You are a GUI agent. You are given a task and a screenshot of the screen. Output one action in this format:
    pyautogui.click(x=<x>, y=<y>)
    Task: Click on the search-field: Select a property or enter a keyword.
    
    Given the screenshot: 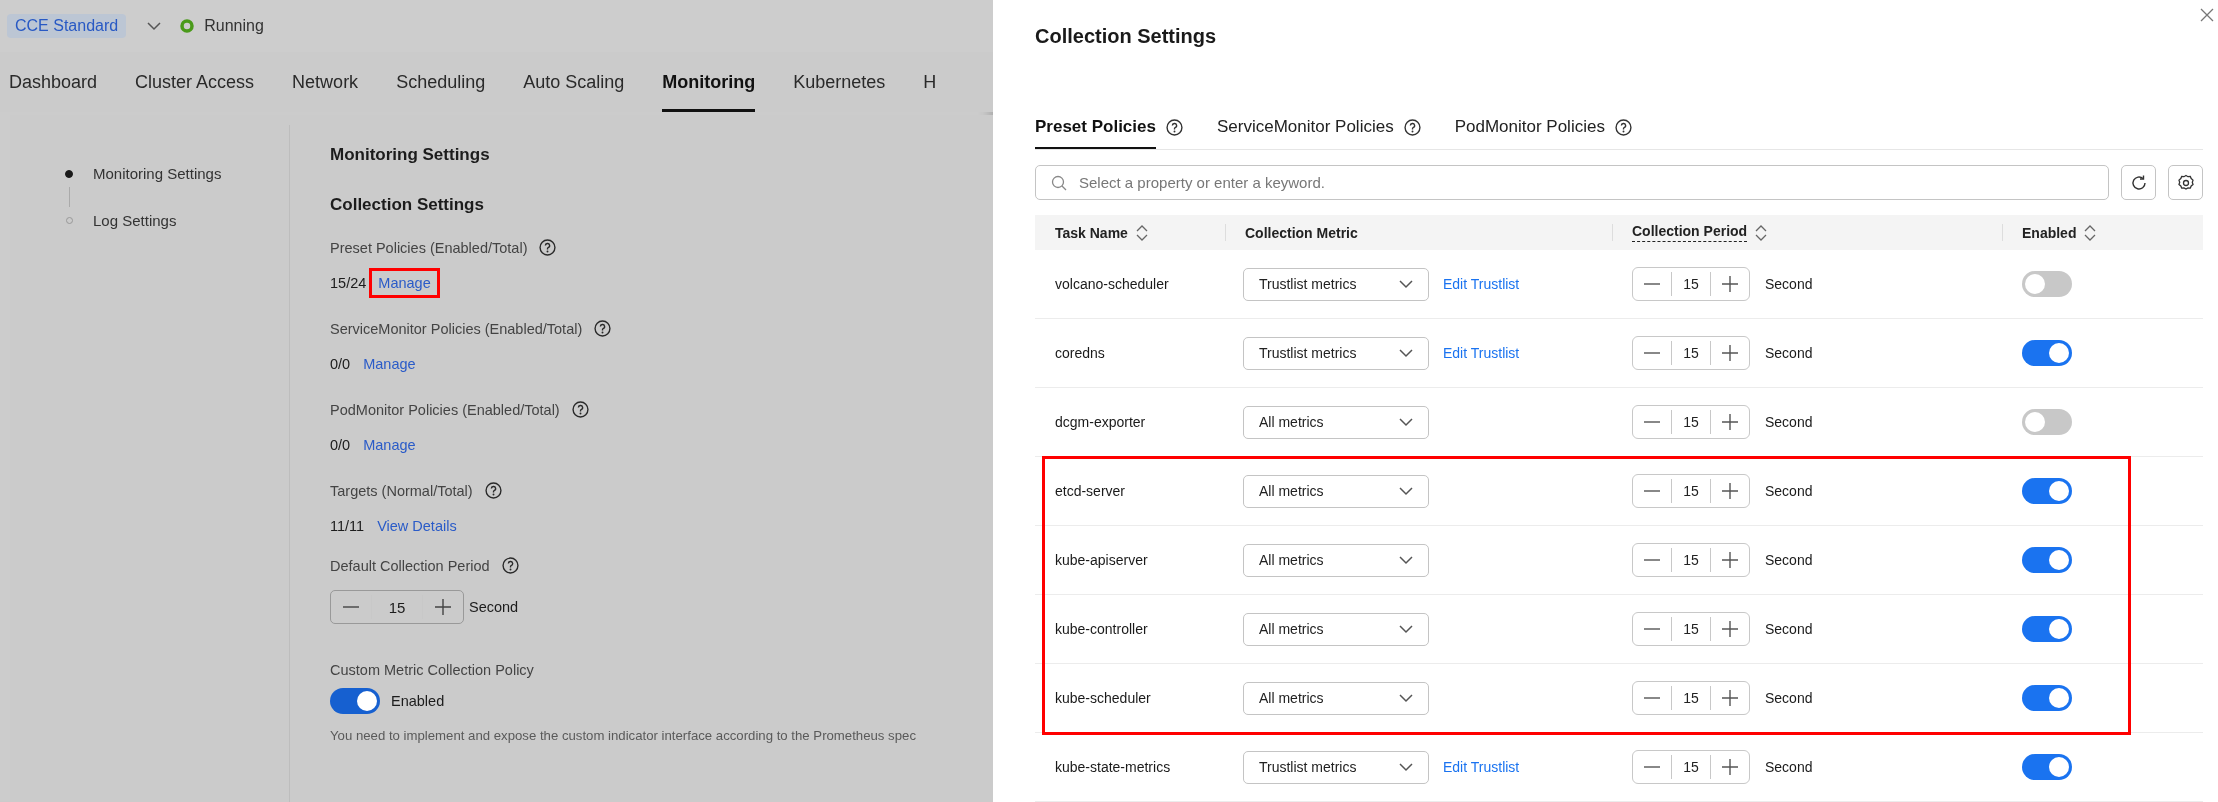 What is the action you would take?
    pyautogui.click(x=1572, y=182)
    